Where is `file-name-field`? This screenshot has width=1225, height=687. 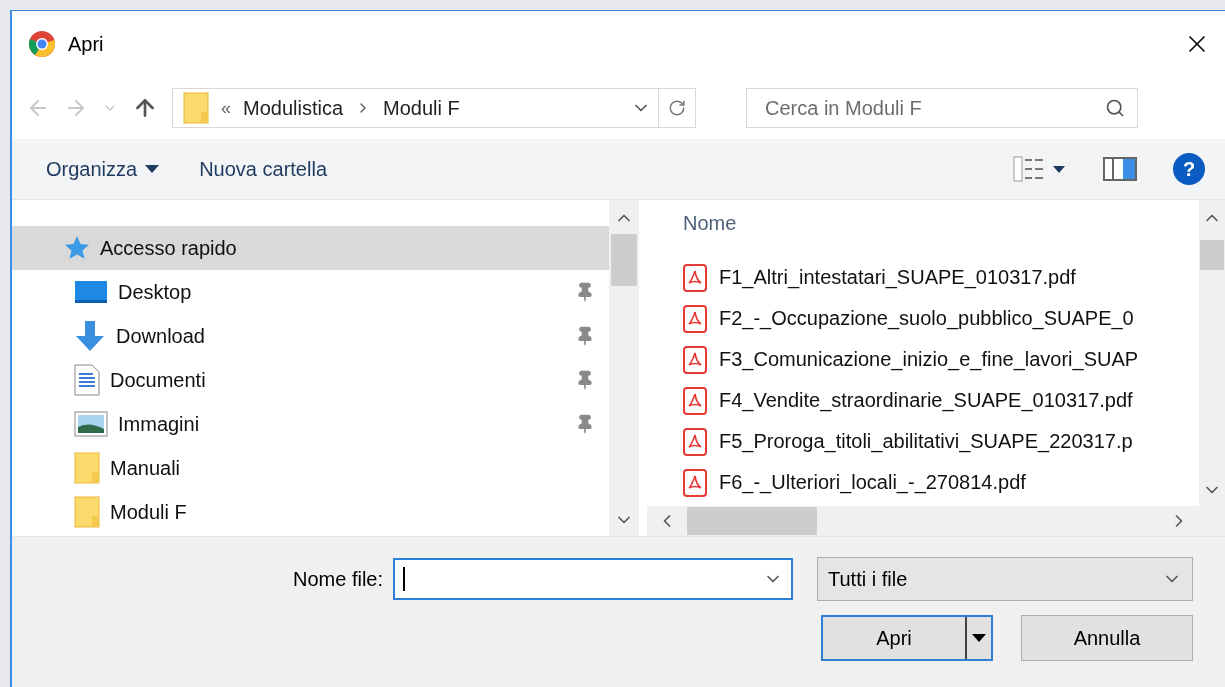 file-name-field is located at coordinates (593, 579).